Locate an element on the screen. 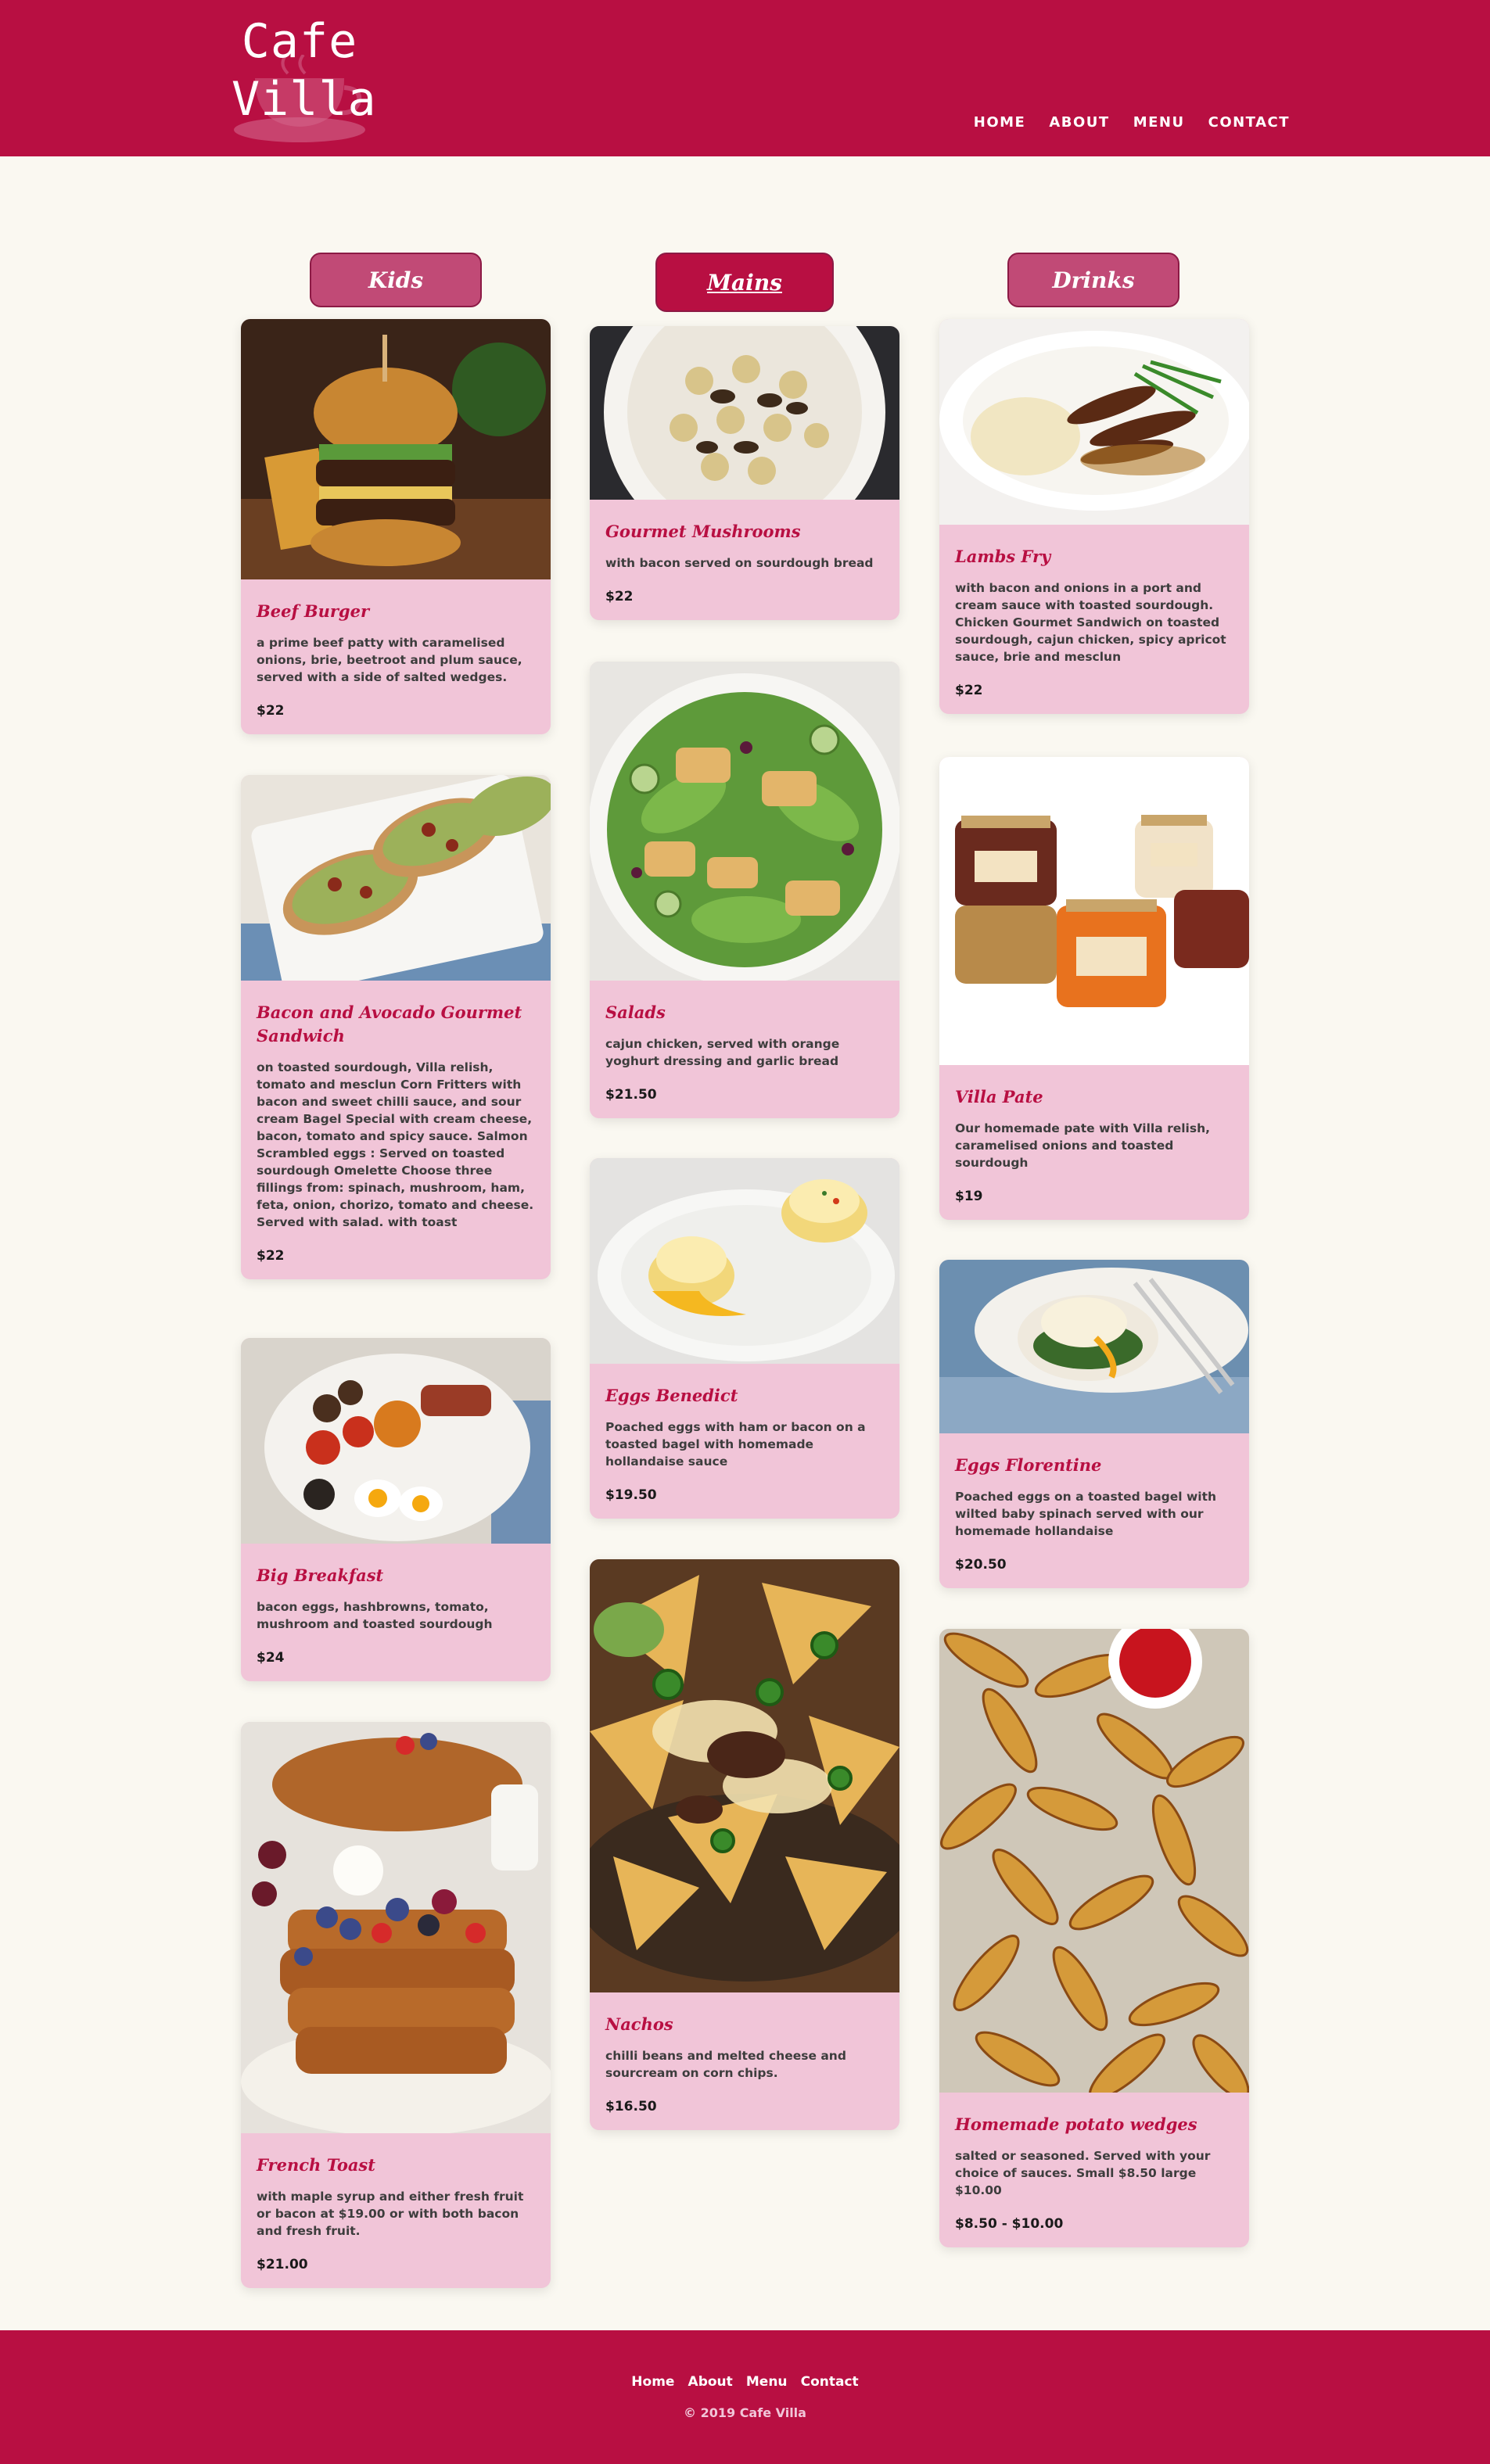 This screenshot has height=2464, width=1490. nav-home-link: HOME is located at coordinates (1000, 123).